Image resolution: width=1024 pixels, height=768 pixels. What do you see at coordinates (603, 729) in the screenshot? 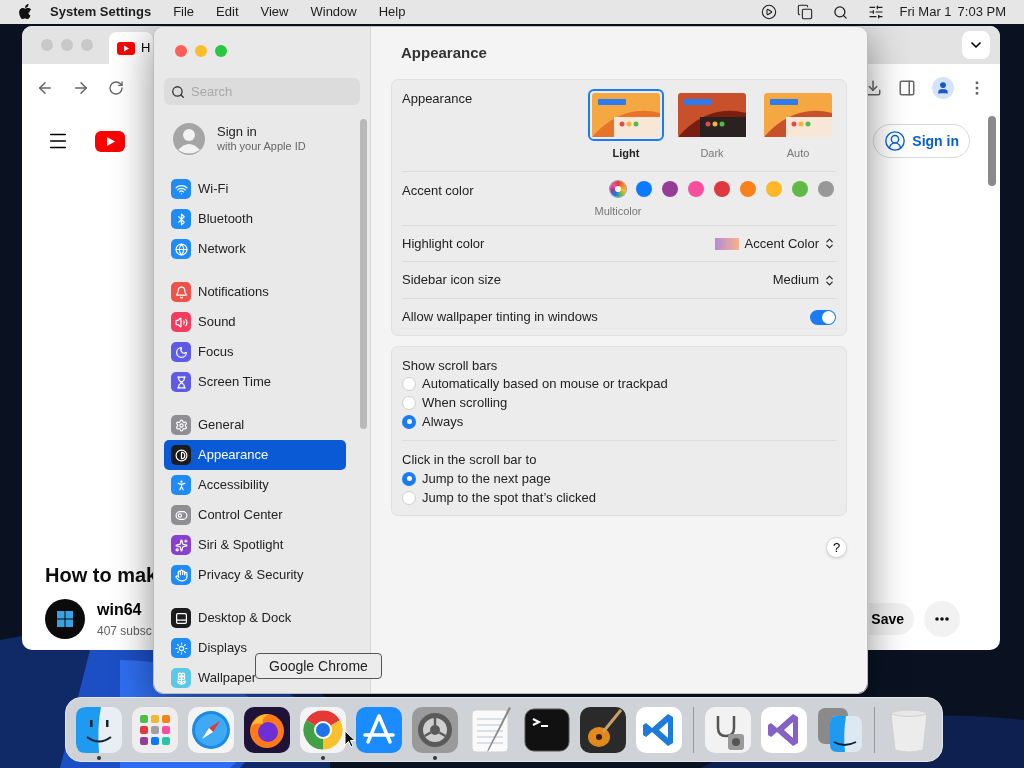
I see `guitar-icon` at bounding box center [603, 729].